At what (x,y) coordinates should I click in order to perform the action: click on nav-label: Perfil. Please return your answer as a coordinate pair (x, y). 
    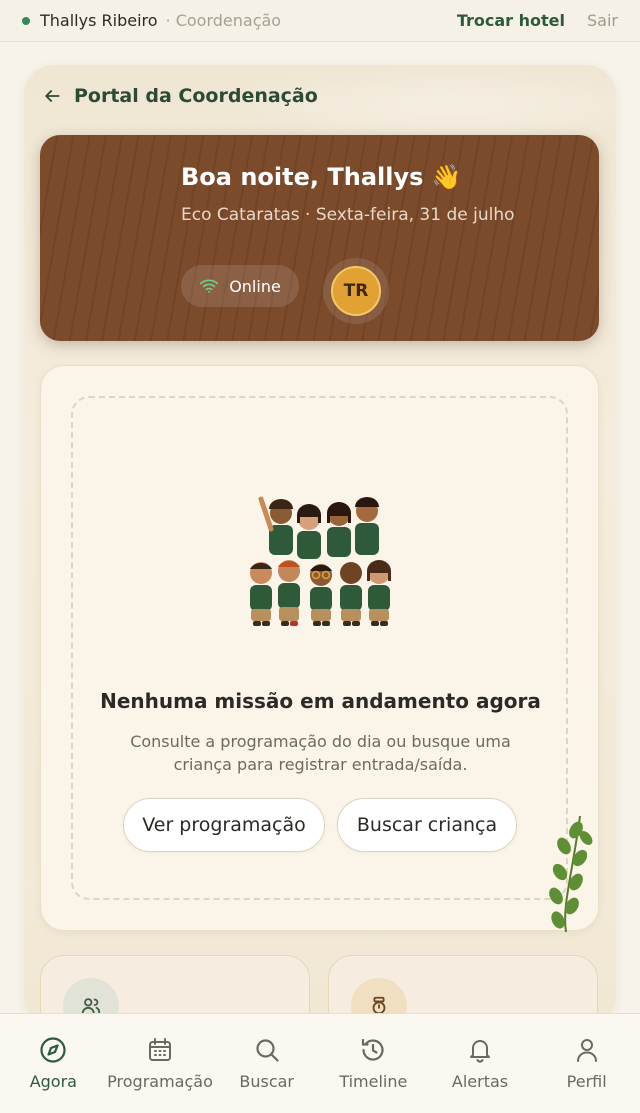
    Looking at the image, I should click on (586, 1081).